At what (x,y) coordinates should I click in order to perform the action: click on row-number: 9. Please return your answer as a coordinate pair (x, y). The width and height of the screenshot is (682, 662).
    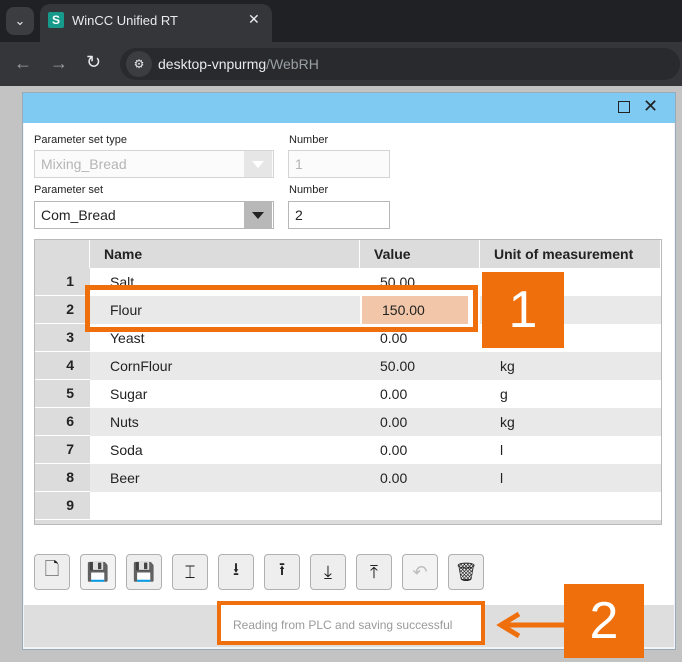
    Looking at the image, I should click on (62, 506).